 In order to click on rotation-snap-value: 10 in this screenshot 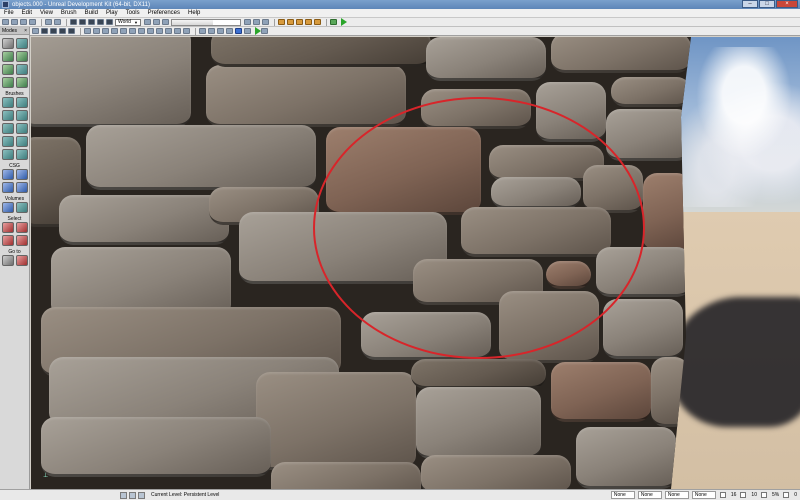, I will do `click(754, 495)`.